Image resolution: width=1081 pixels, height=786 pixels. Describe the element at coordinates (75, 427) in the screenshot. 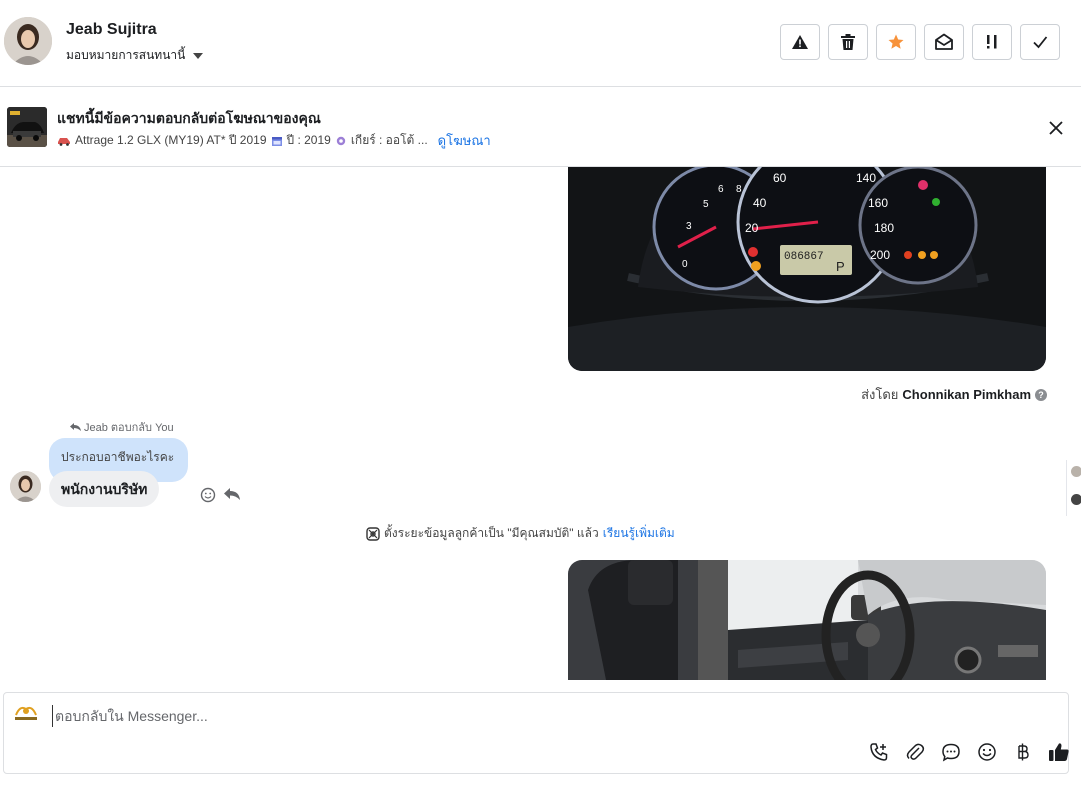

I see `reply-arrow-icon` at that location.